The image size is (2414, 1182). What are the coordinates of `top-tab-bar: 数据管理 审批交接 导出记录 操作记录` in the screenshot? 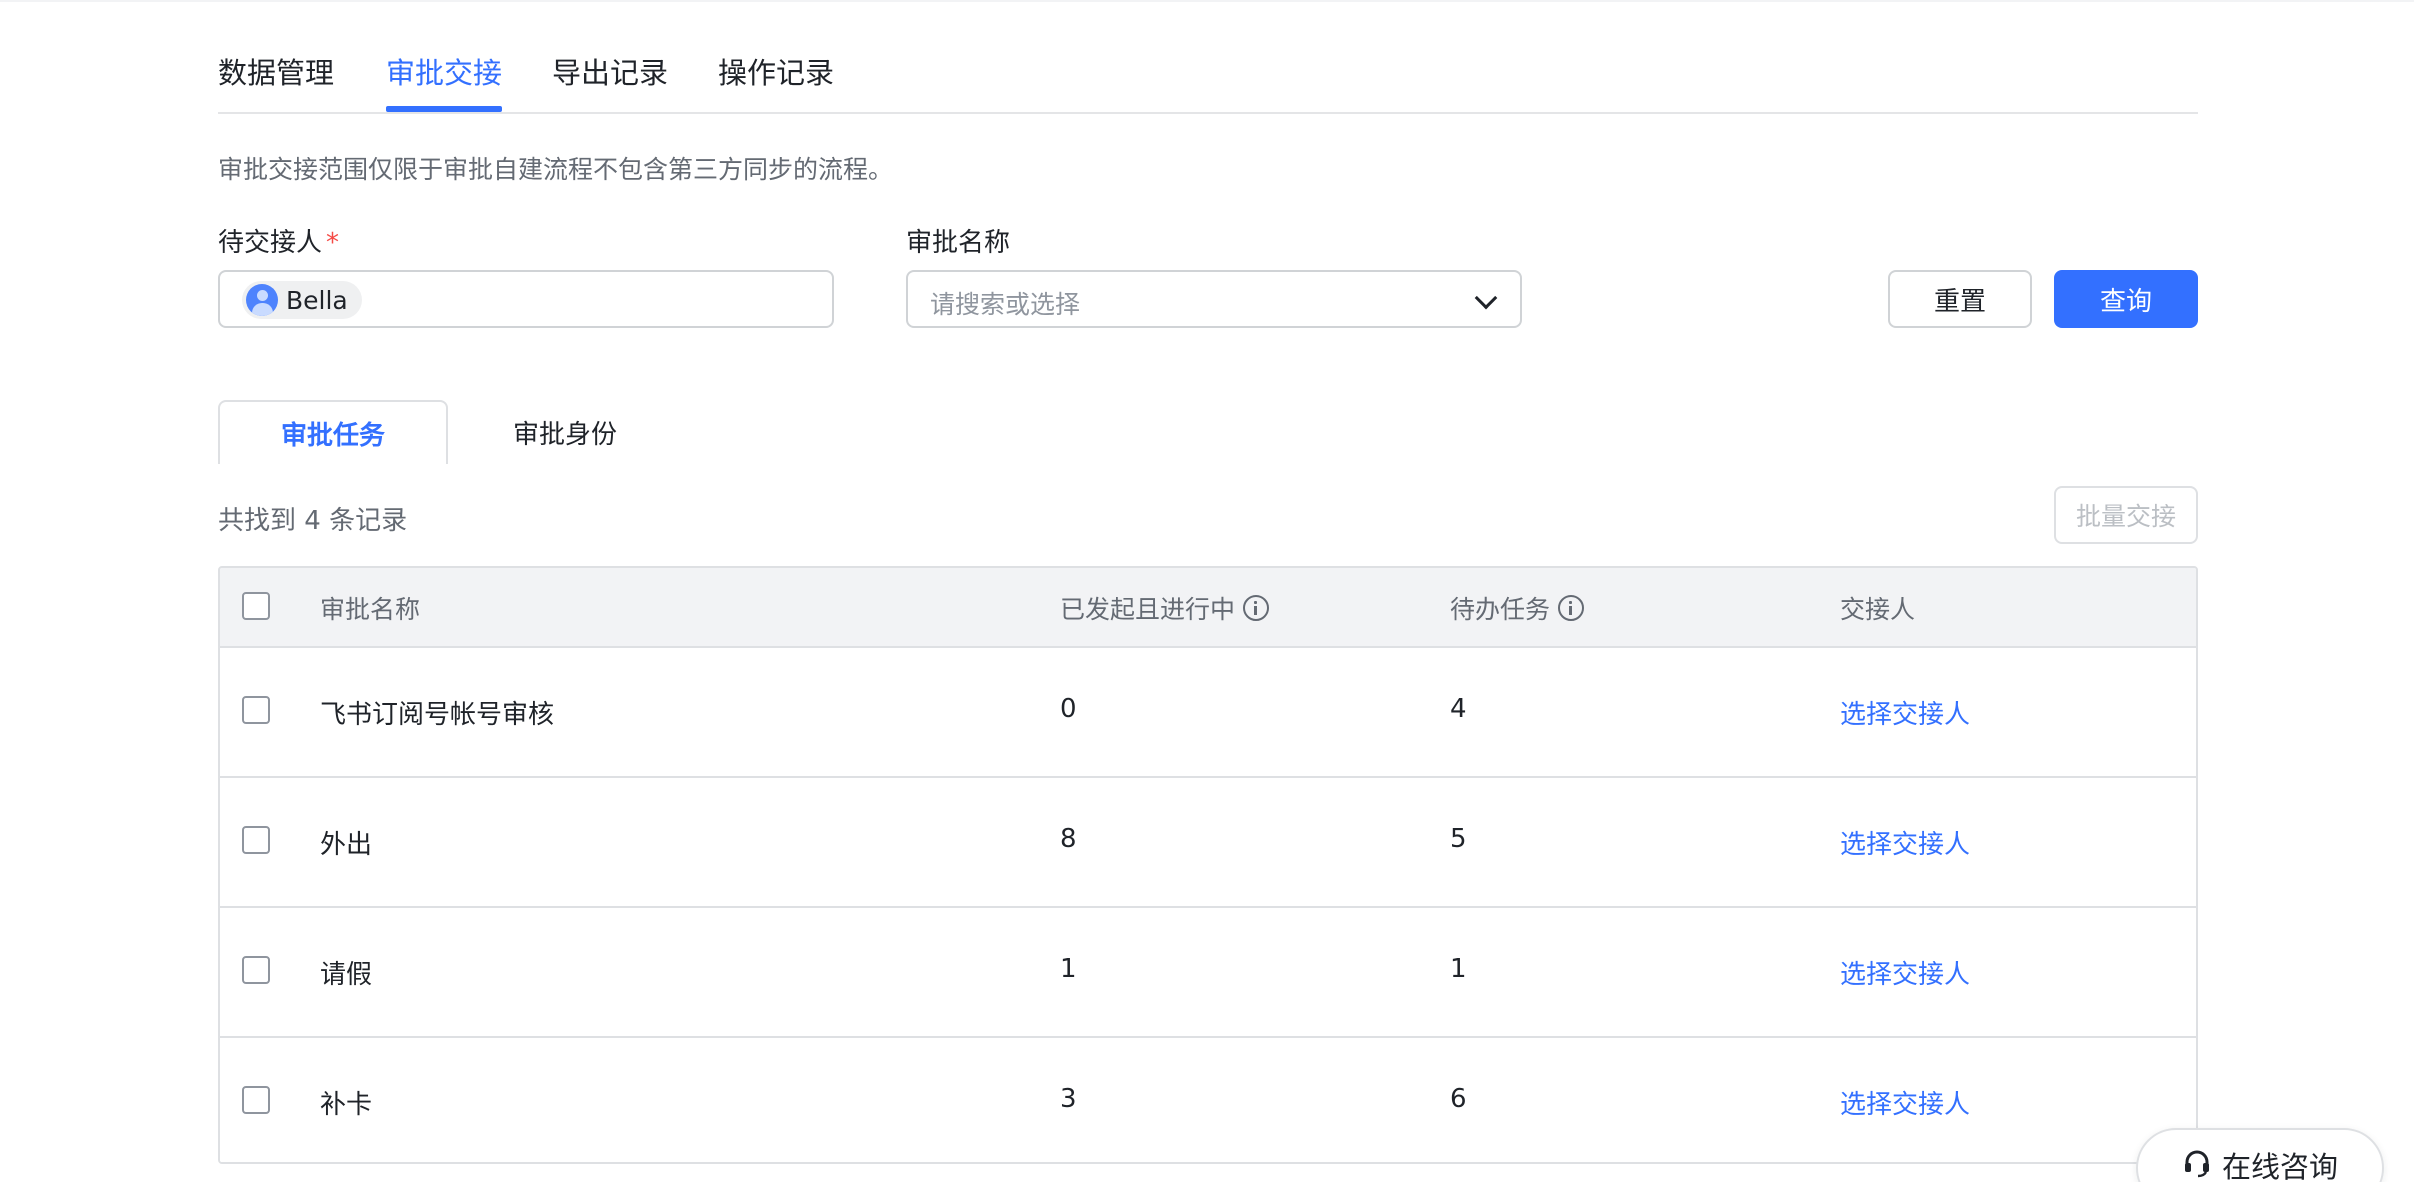 It's located at (1208, 77).